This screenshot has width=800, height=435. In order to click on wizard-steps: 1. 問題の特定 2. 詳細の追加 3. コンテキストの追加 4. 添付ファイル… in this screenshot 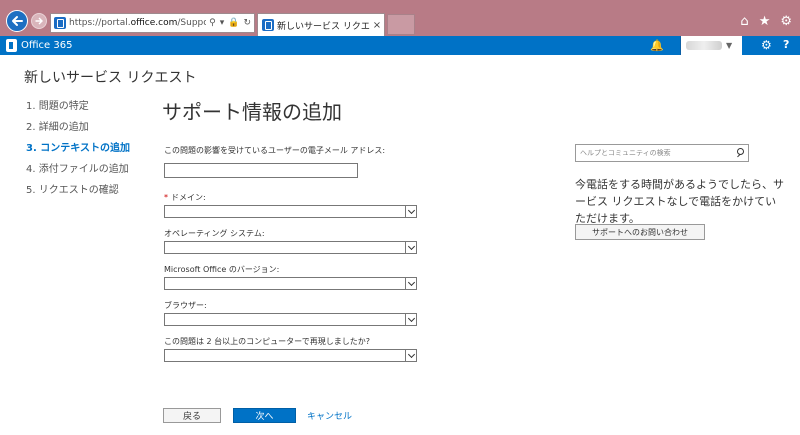, I will do `click(78, 149)`.